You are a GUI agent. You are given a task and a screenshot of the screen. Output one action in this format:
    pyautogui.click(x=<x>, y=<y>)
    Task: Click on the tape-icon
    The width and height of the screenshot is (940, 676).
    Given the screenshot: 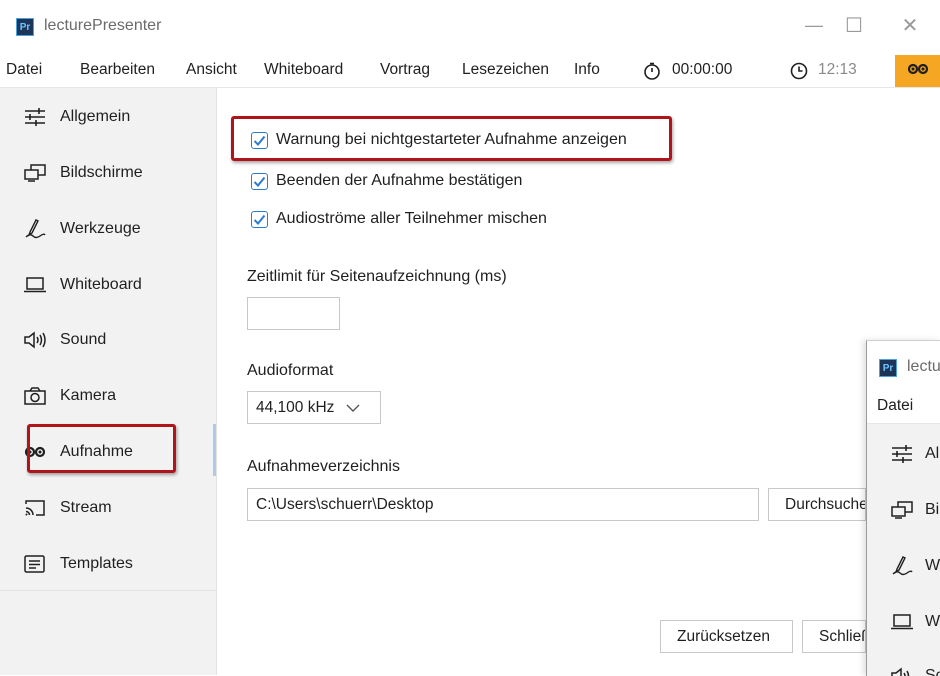 What is the action you would take?
    pyautogui.click(x=918, y=71)
    